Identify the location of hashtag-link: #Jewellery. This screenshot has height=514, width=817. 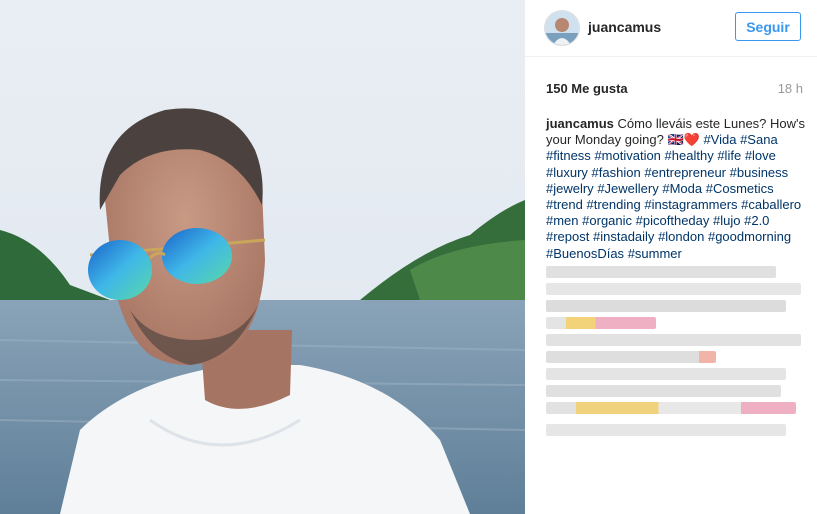
(627, 188).